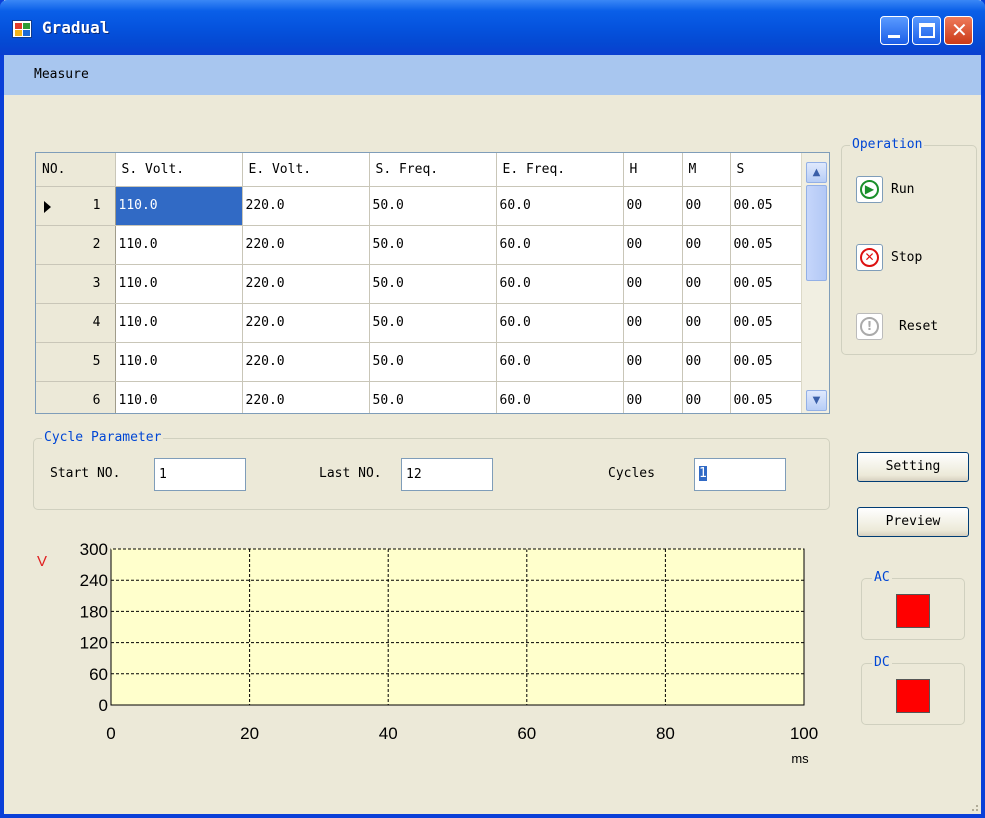  I want to click on scroll-thumb, so click(816, 233).